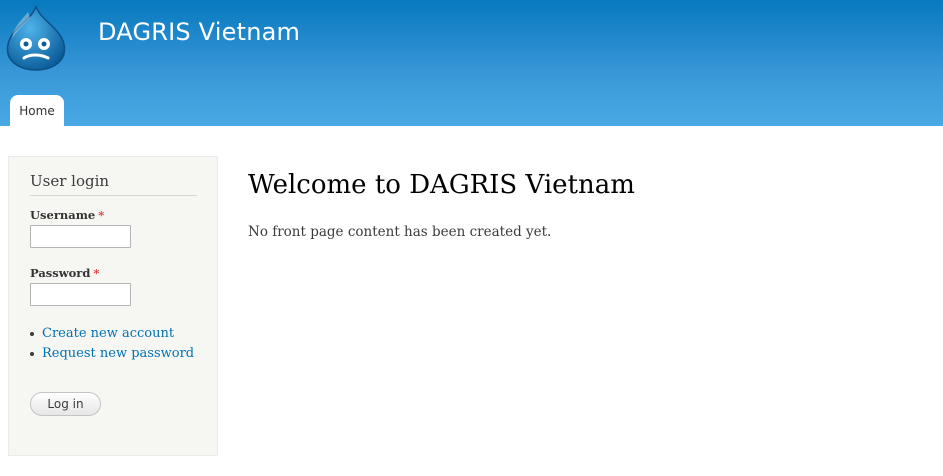 The width and height of the screenshot is (943, 476). I want to click on tab-home: Home, so click(37, 110).